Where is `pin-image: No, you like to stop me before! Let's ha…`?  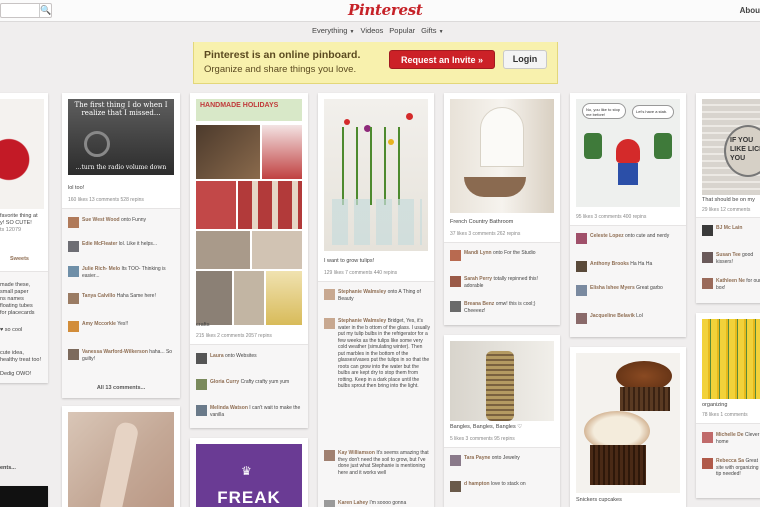
pin-image: No, you like to stop me before! Let's ha… is located at coordinates (628, 153).